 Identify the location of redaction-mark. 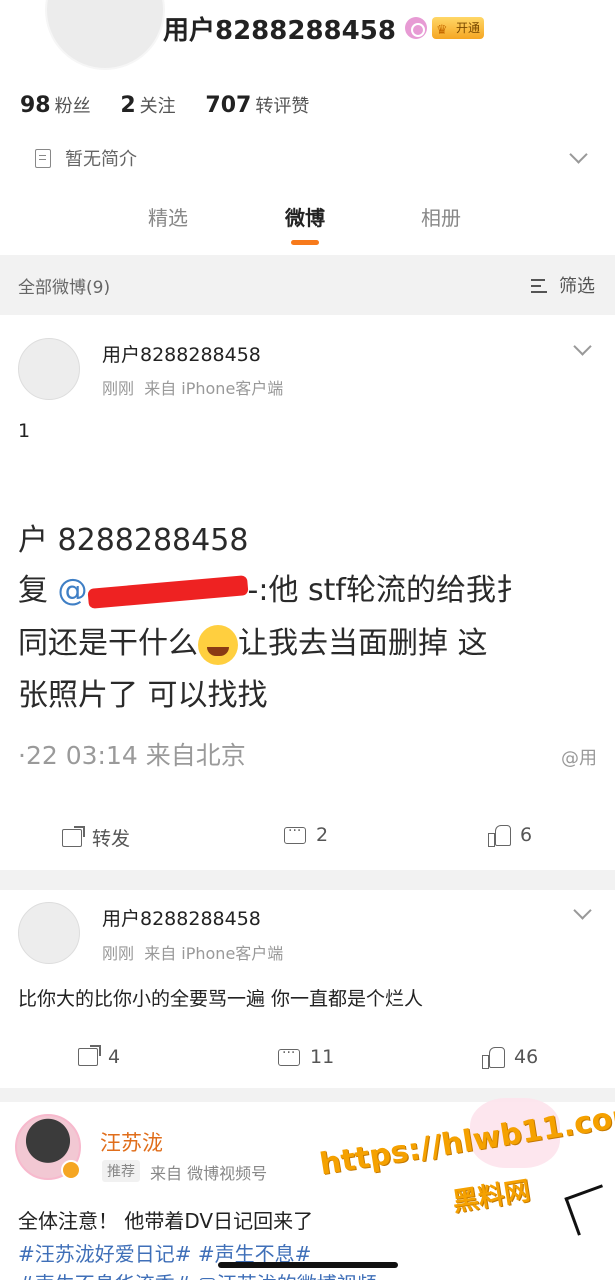
(167, 591).